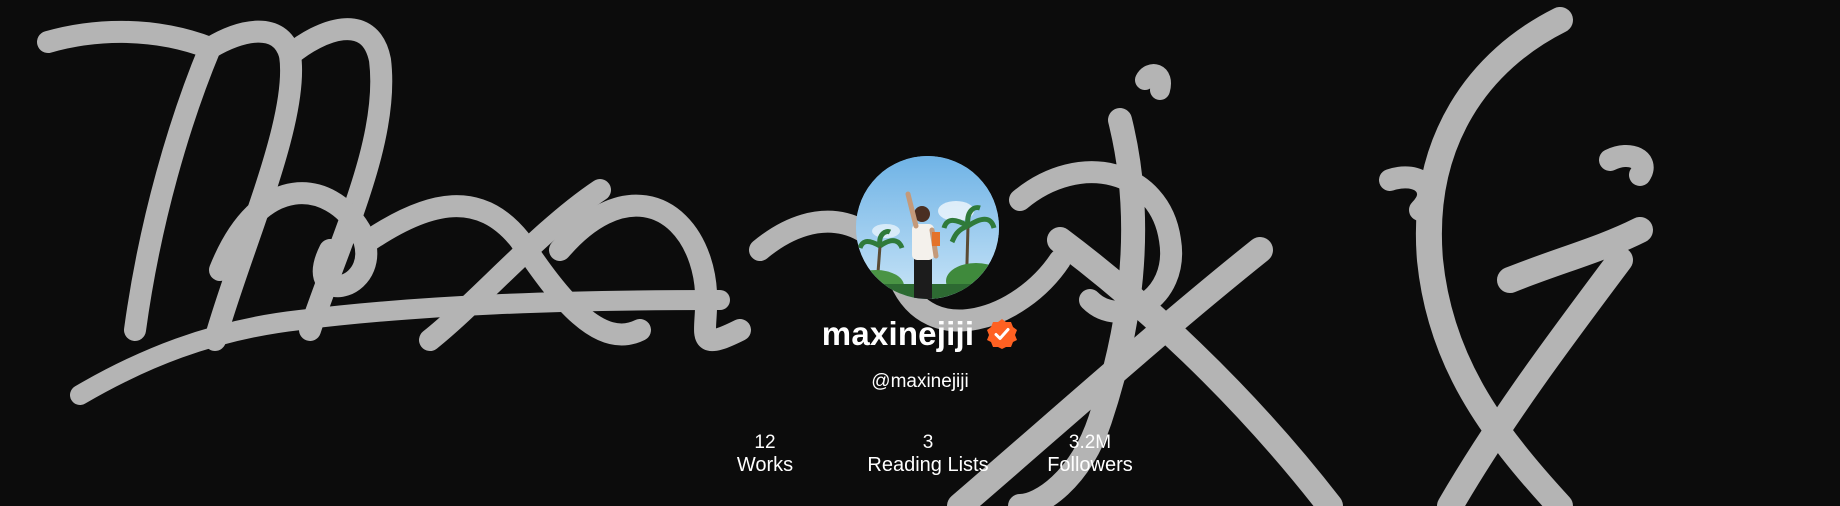  Describe the element at coordinates (898, 334) in the screenshot. I see `display-name: maxinejiji` at that location.